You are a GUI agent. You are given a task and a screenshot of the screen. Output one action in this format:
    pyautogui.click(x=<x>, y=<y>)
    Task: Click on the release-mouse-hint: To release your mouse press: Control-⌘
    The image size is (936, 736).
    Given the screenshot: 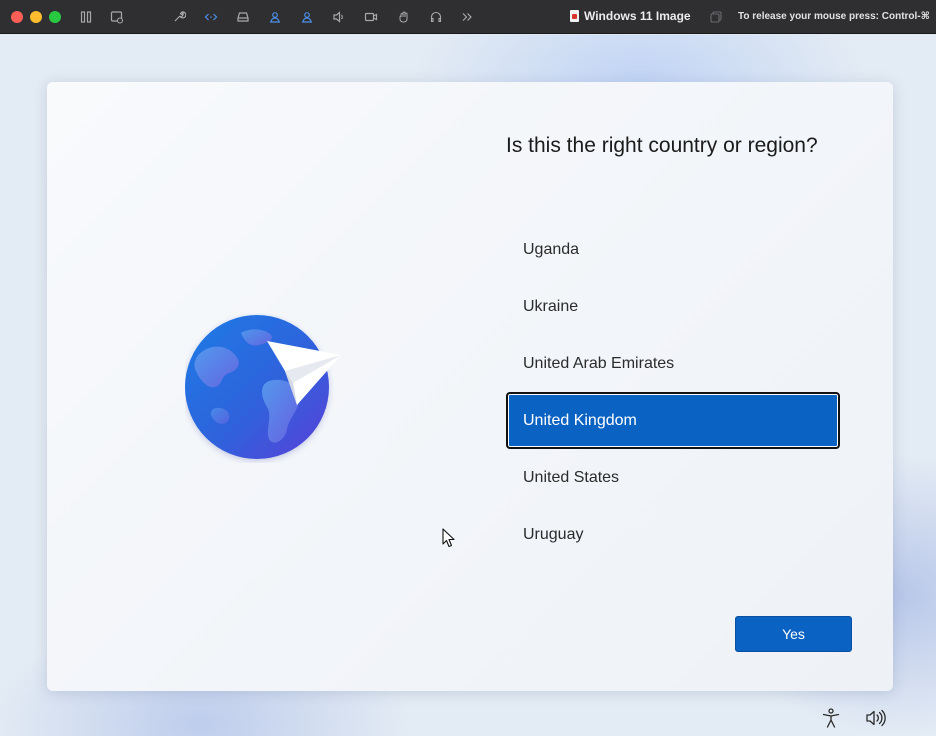 What is the action you would take?
    pyautogui.click(x=834, y=16)
    